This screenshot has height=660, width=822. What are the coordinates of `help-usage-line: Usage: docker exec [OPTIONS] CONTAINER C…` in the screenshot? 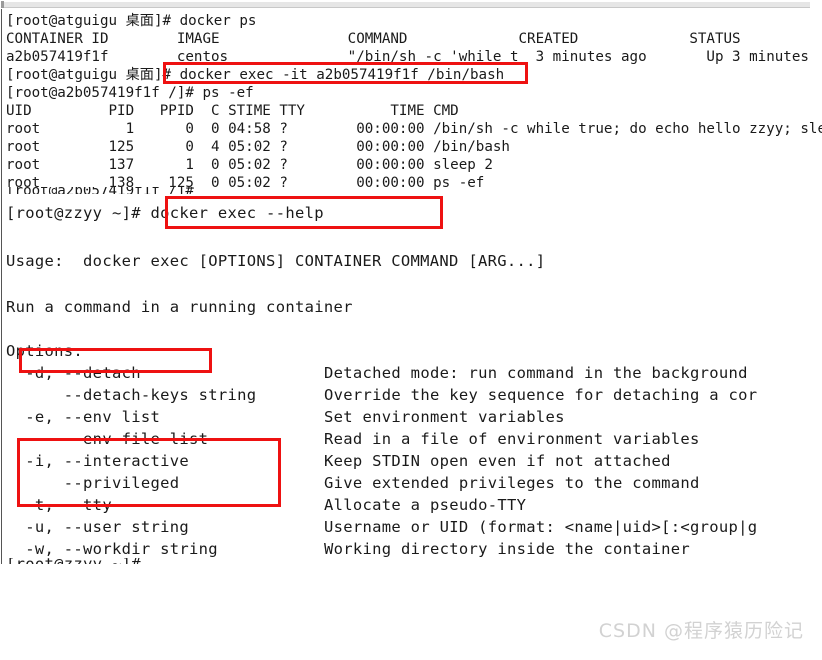 It's located at (276, 261).